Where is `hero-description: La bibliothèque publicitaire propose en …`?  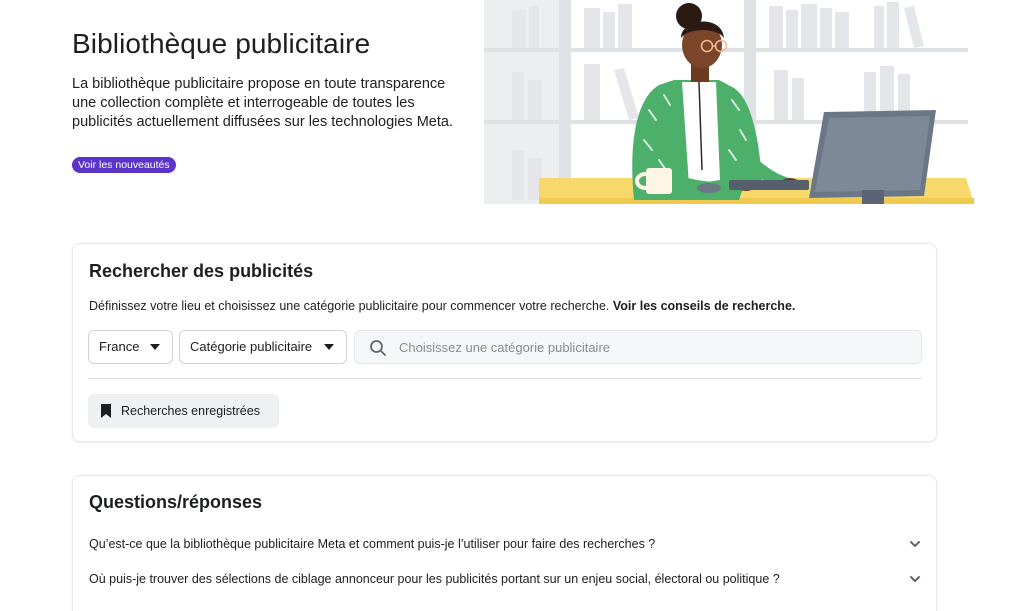 hero-description: La bibliothèque publicitaire propose en … is located at coordinates (262, 103).